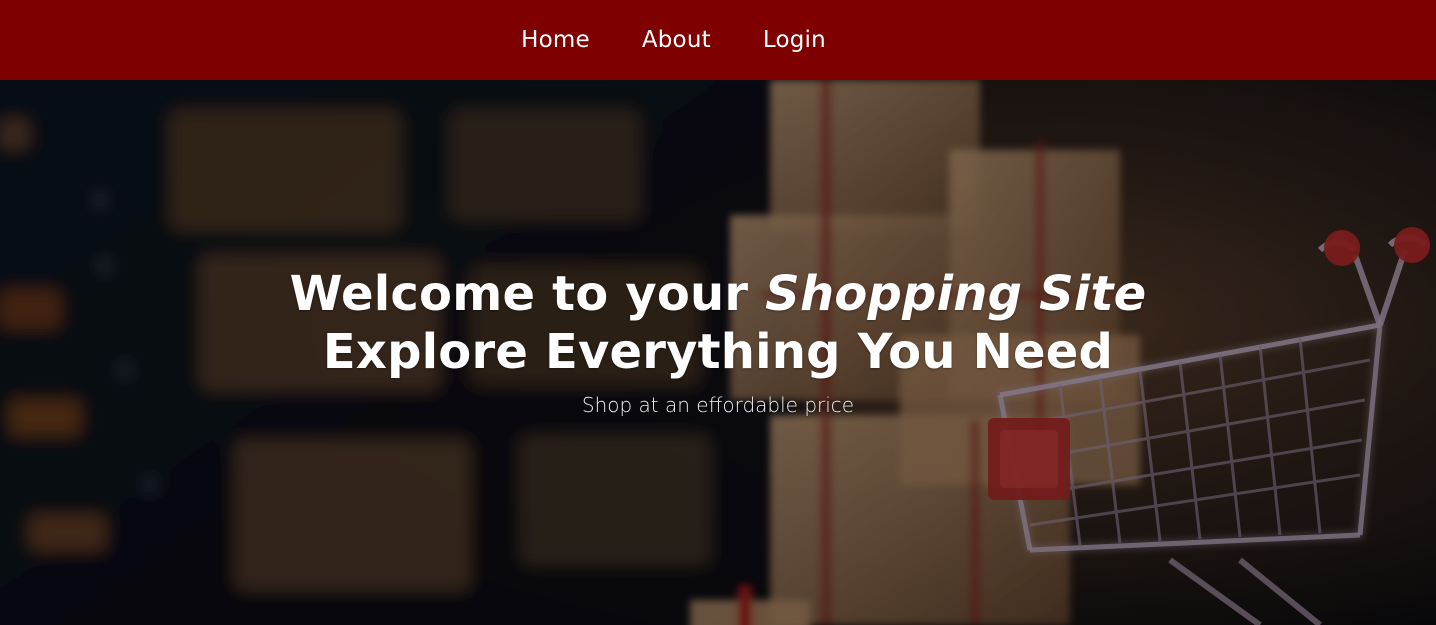  I want to click on hero-subtitle: Shop at an effordable price, so click(718, 405).